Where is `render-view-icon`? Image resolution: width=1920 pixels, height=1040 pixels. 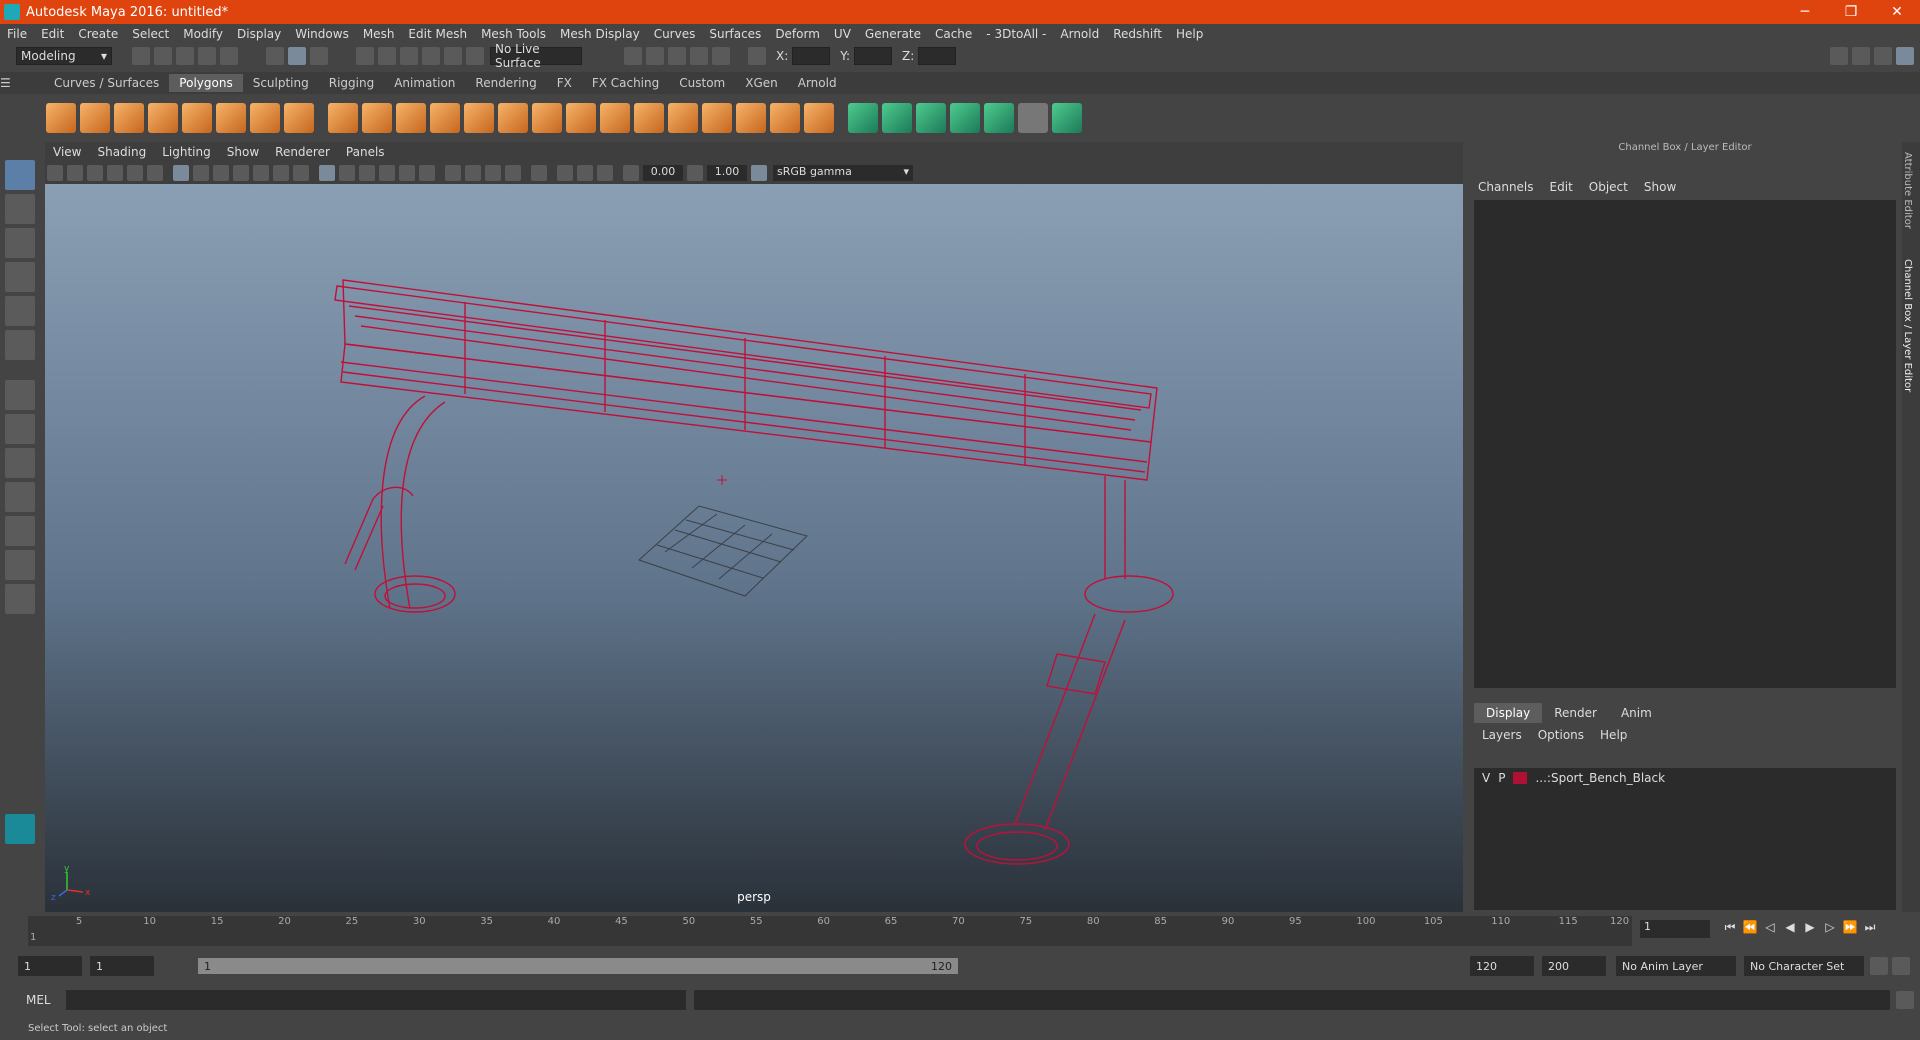 render-view-icon is located at coordinates (633, 56).